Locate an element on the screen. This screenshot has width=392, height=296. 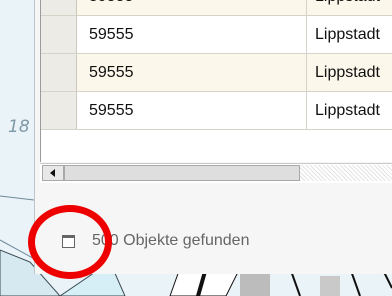
arrow-left-icon is located at coordinates (52, 173).